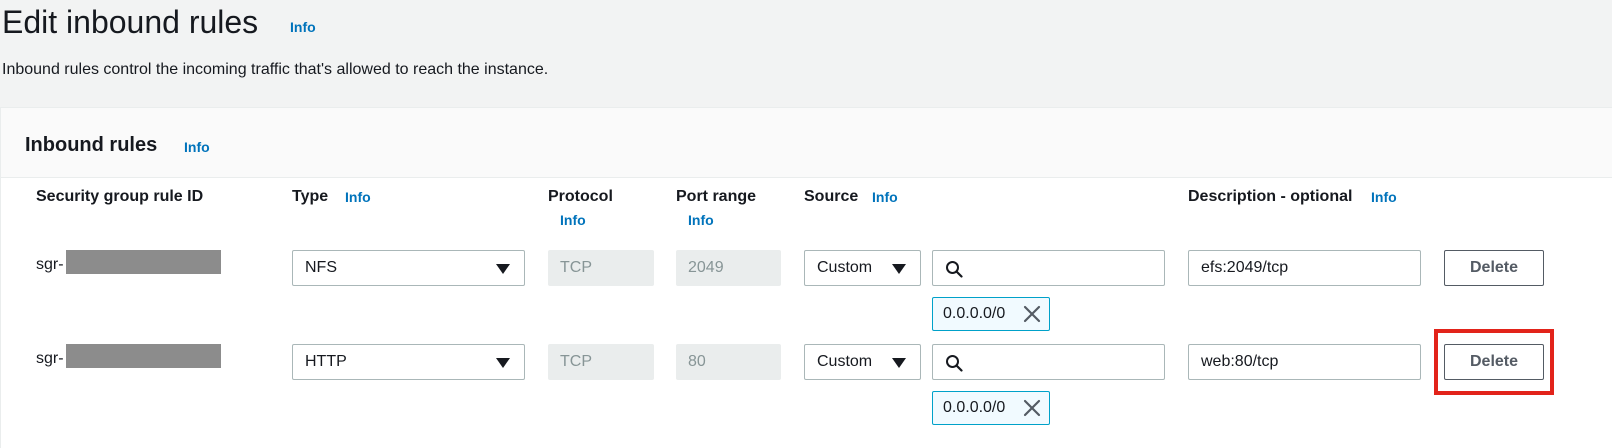  Describe the element at coordinates (580, 196) in the screenshot. I see `column-header-protocol: Protocol` at that location.